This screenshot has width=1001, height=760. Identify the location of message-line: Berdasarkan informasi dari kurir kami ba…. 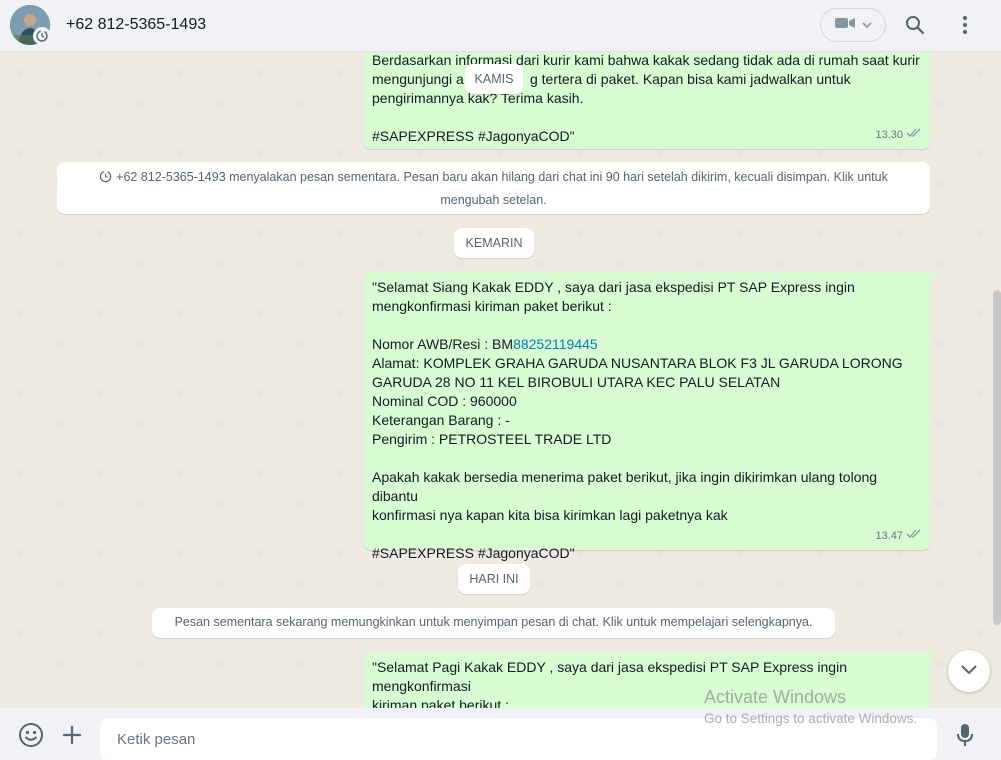
(646, 60).